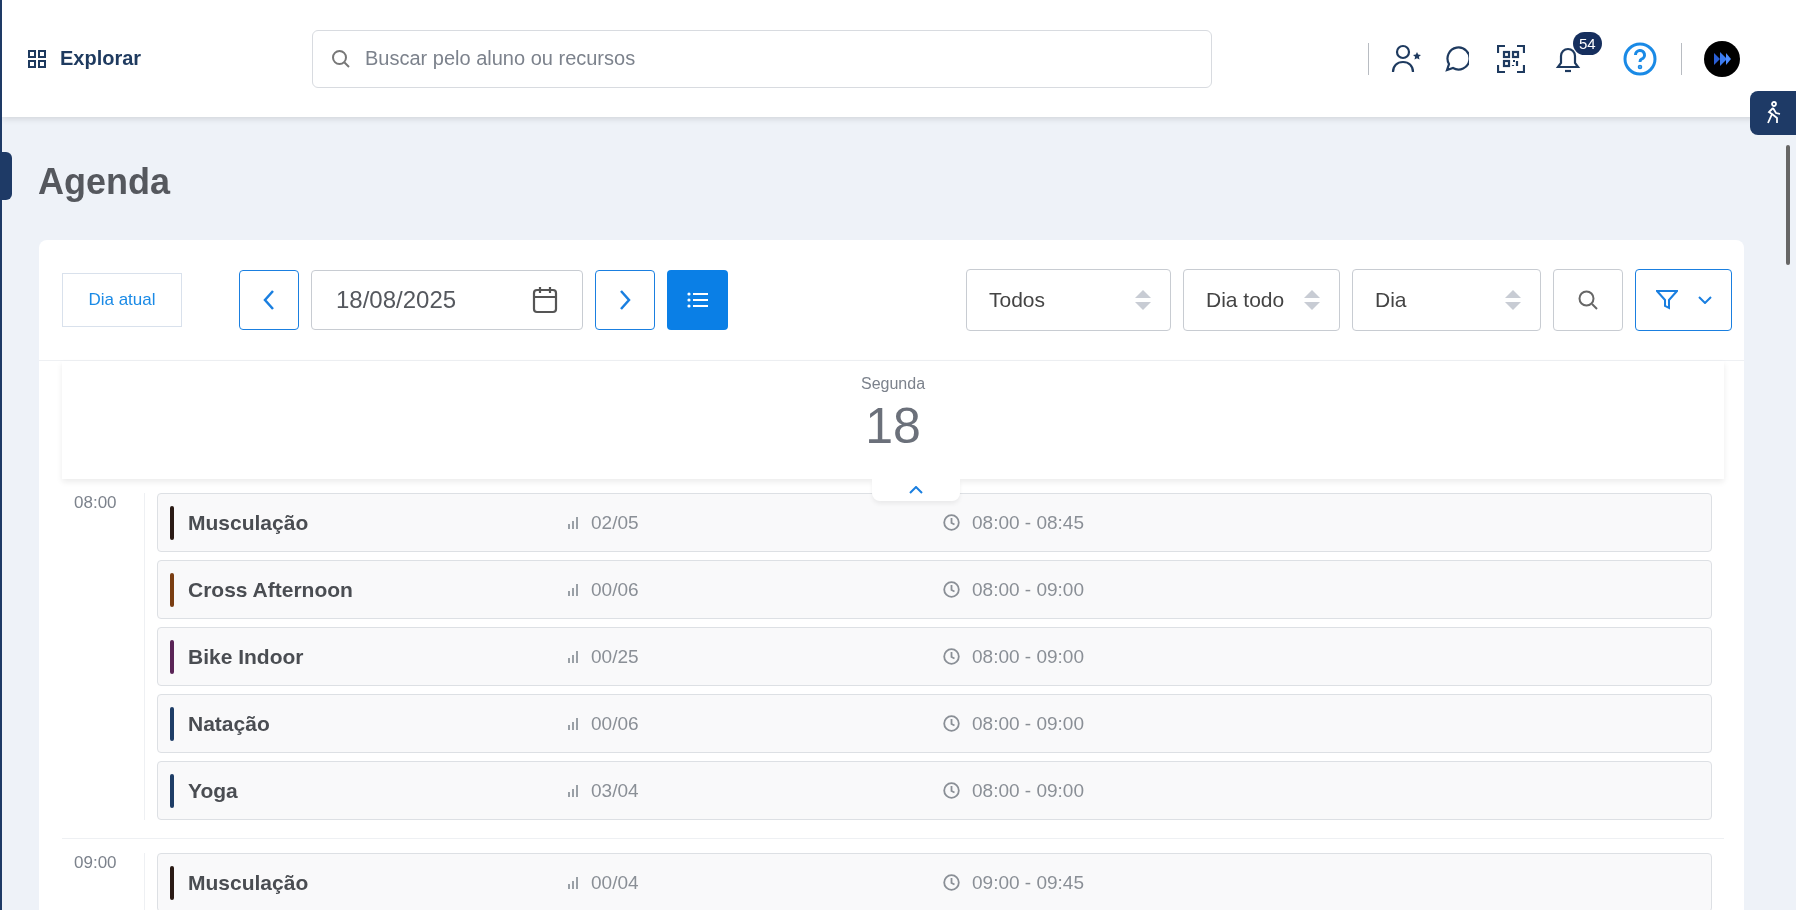  I want to click on time-label: 09:00, so click(95, 862).